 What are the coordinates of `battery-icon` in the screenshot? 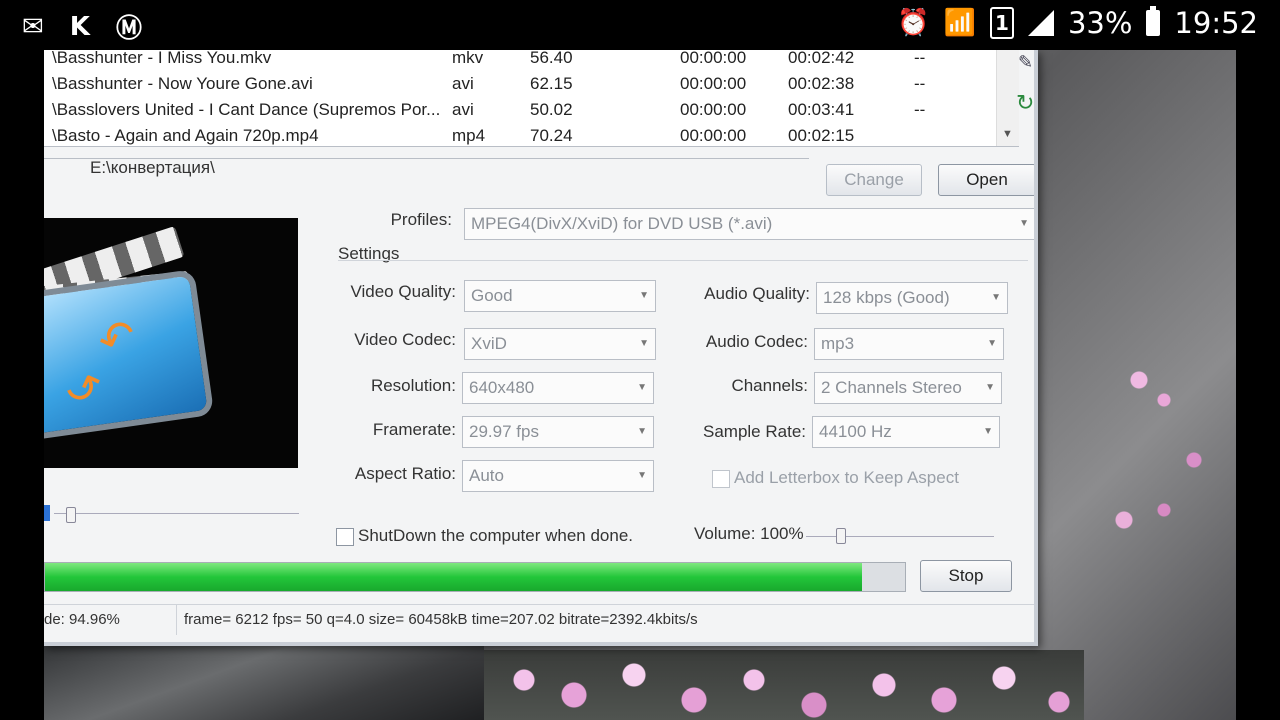 It's located at (1153, 21).